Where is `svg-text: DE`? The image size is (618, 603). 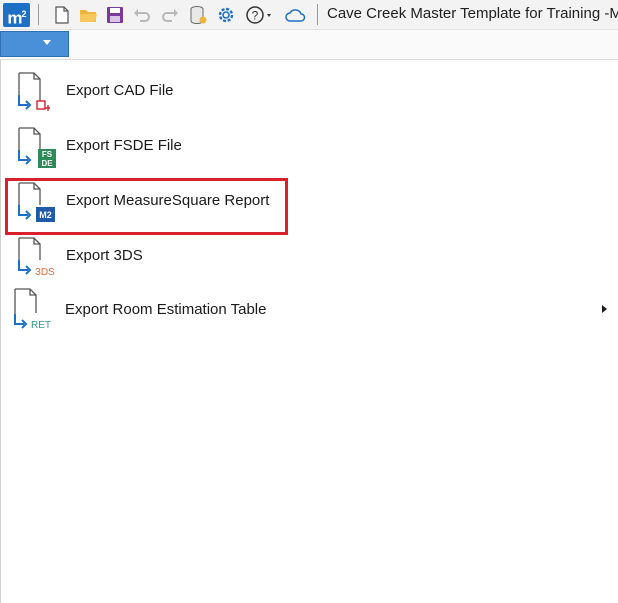 svg-text: DE is located at coordinates (47, 163).